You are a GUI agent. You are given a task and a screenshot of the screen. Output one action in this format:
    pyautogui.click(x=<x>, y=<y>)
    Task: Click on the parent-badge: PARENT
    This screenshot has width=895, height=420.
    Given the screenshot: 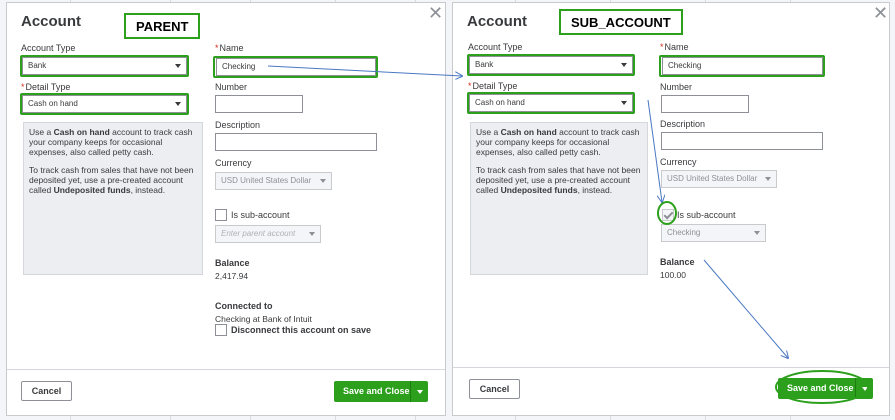 What is the action you would take?
    pyautogui.click(x=162, y=26)
    